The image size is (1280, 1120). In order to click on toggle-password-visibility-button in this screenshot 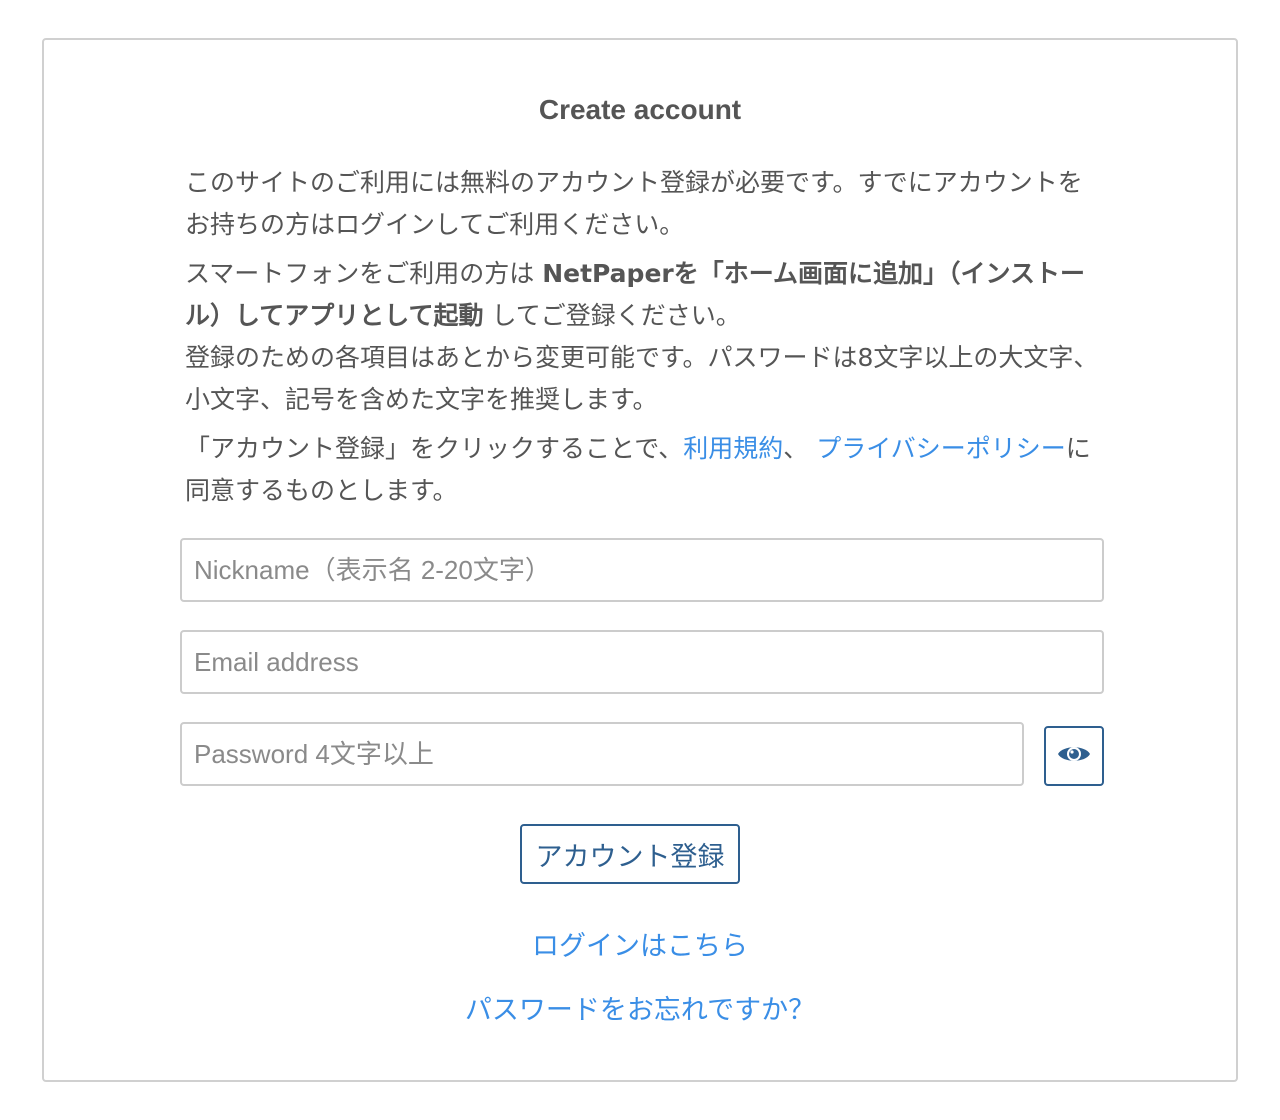, I will do `click(1074, 756)`.